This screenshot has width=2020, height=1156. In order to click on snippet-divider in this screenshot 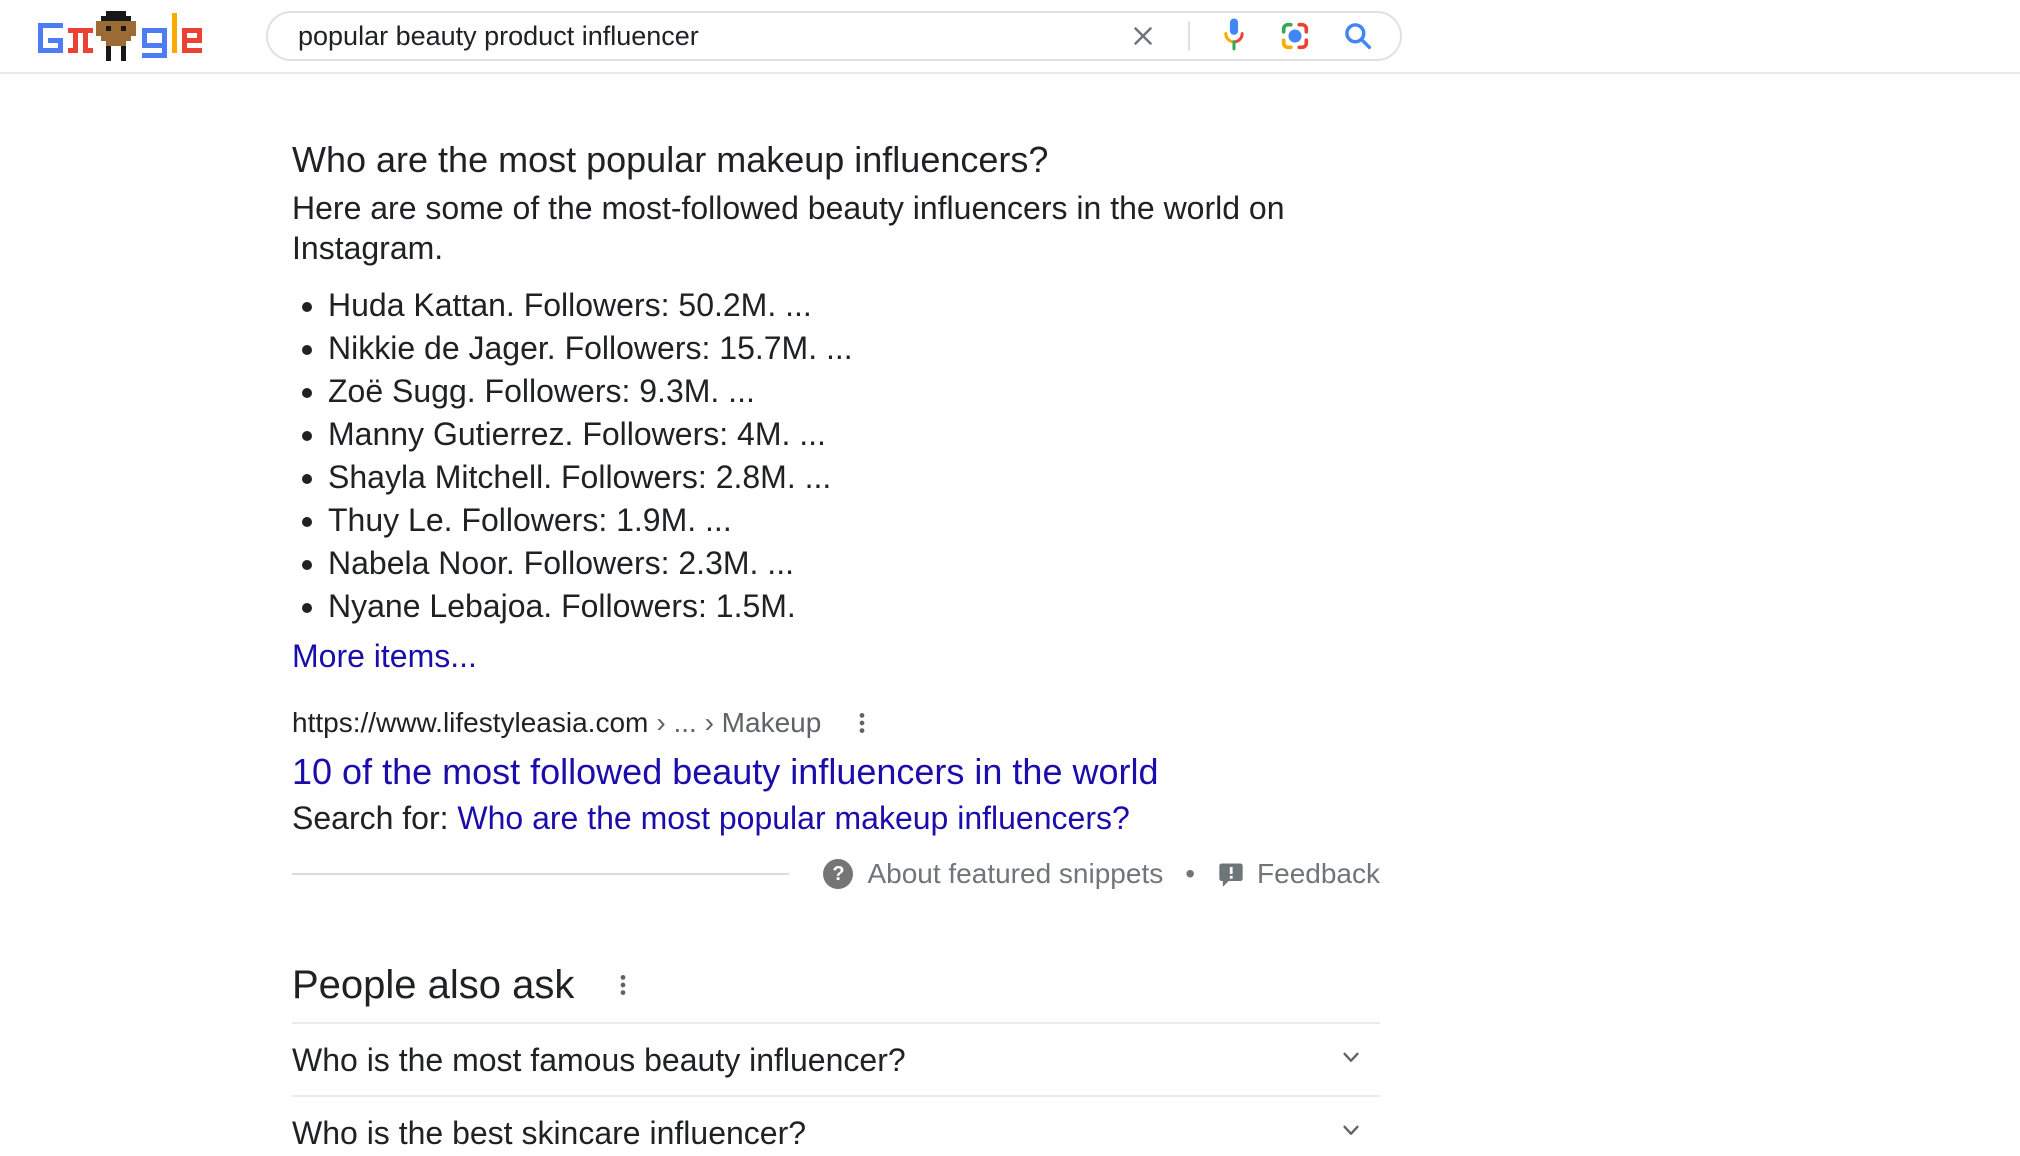, I will do `click(541, 874)`.